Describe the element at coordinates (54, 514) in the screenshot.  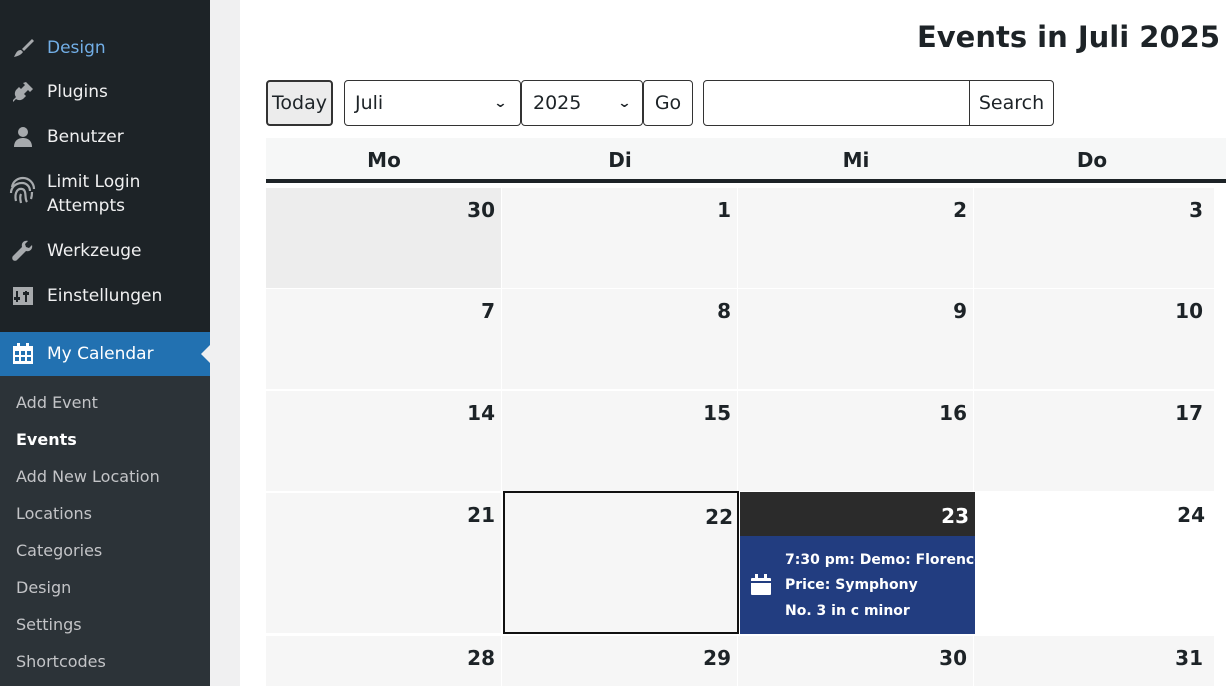
I see `submenu-locations: Locations` at that location.